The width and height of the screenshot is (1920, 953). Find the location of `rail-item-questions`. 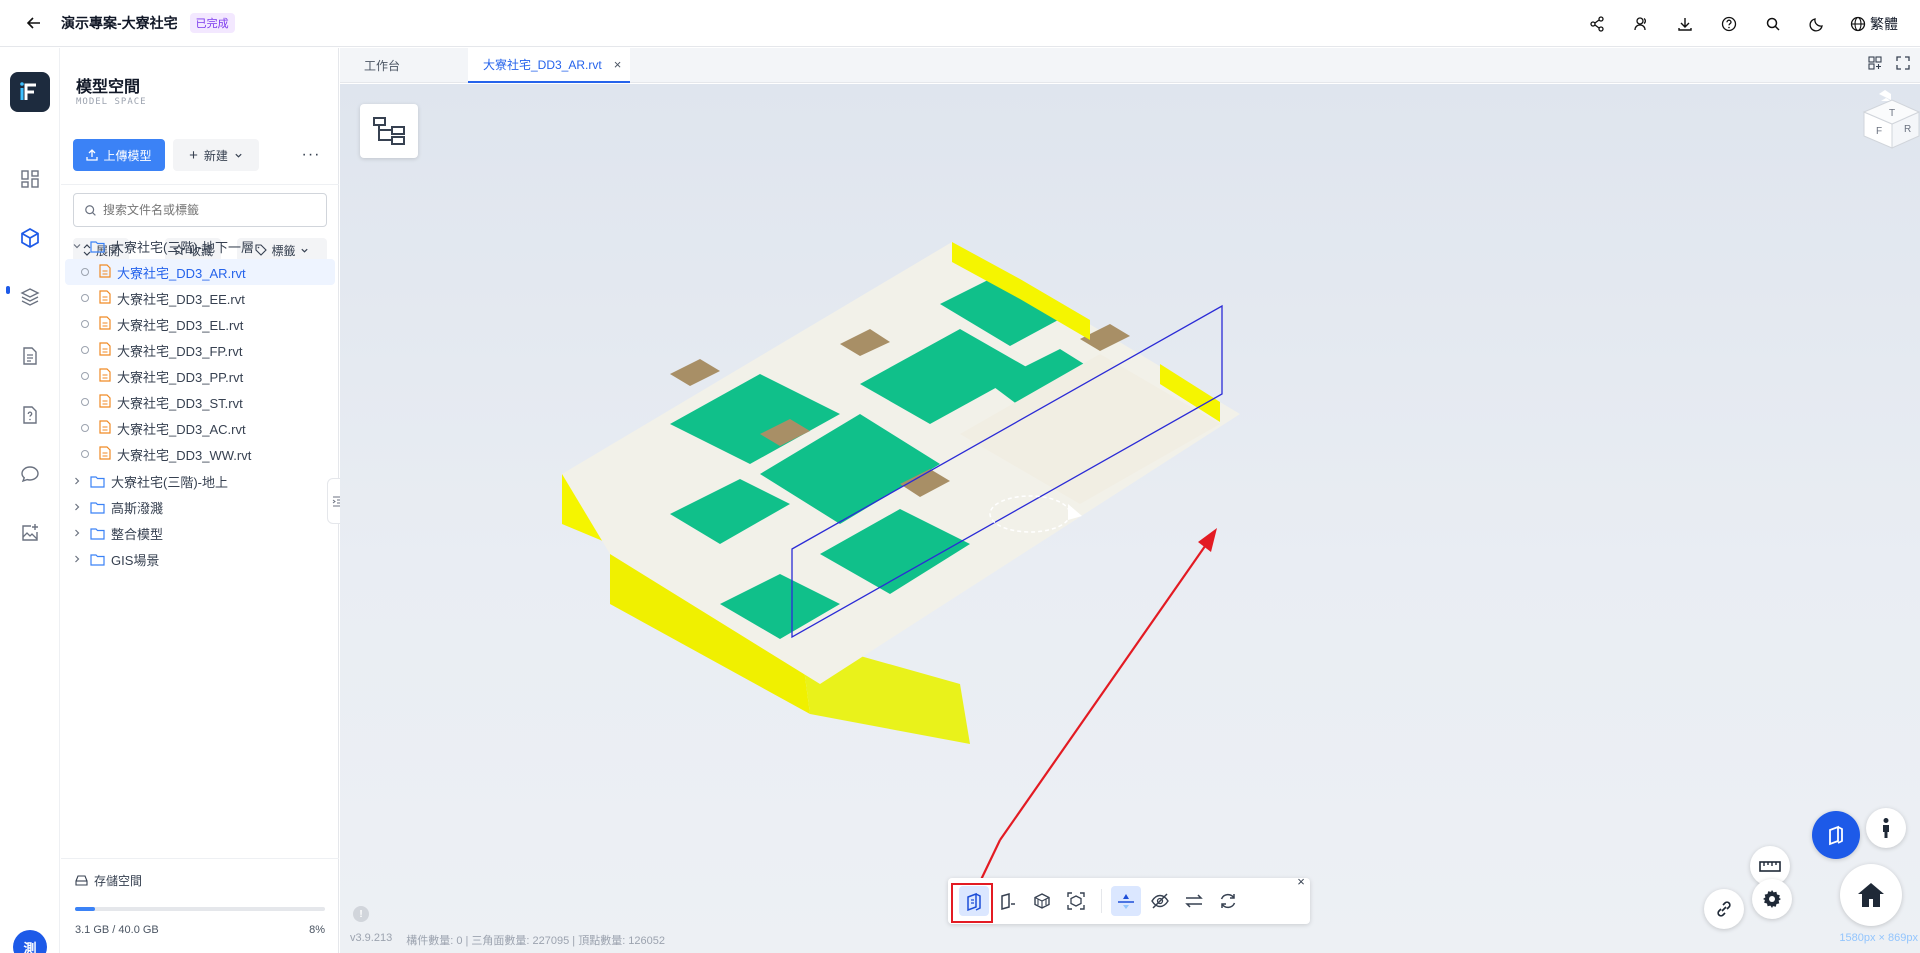

rail-item-questions is located at coordinates (30, 415).